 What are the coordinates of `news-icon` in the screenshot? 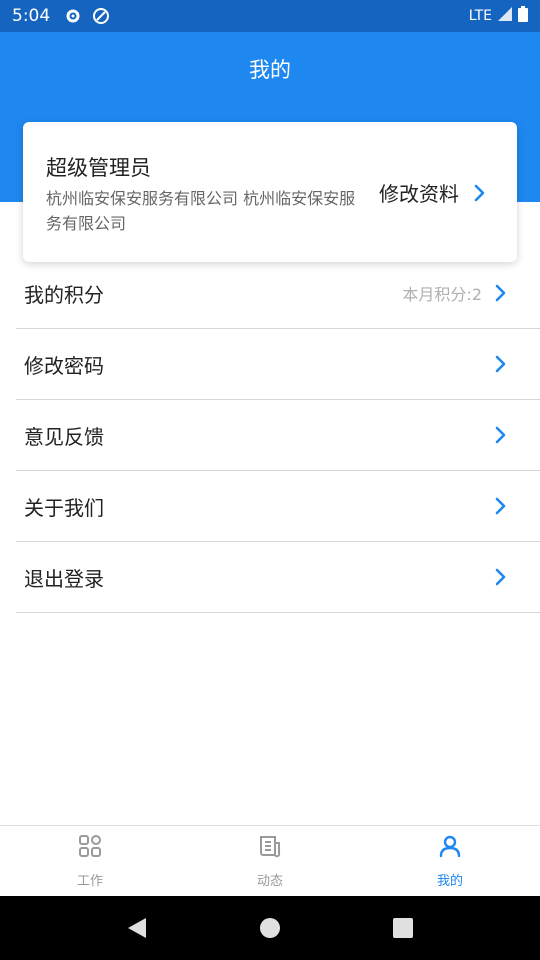 It's located at (270, 848).